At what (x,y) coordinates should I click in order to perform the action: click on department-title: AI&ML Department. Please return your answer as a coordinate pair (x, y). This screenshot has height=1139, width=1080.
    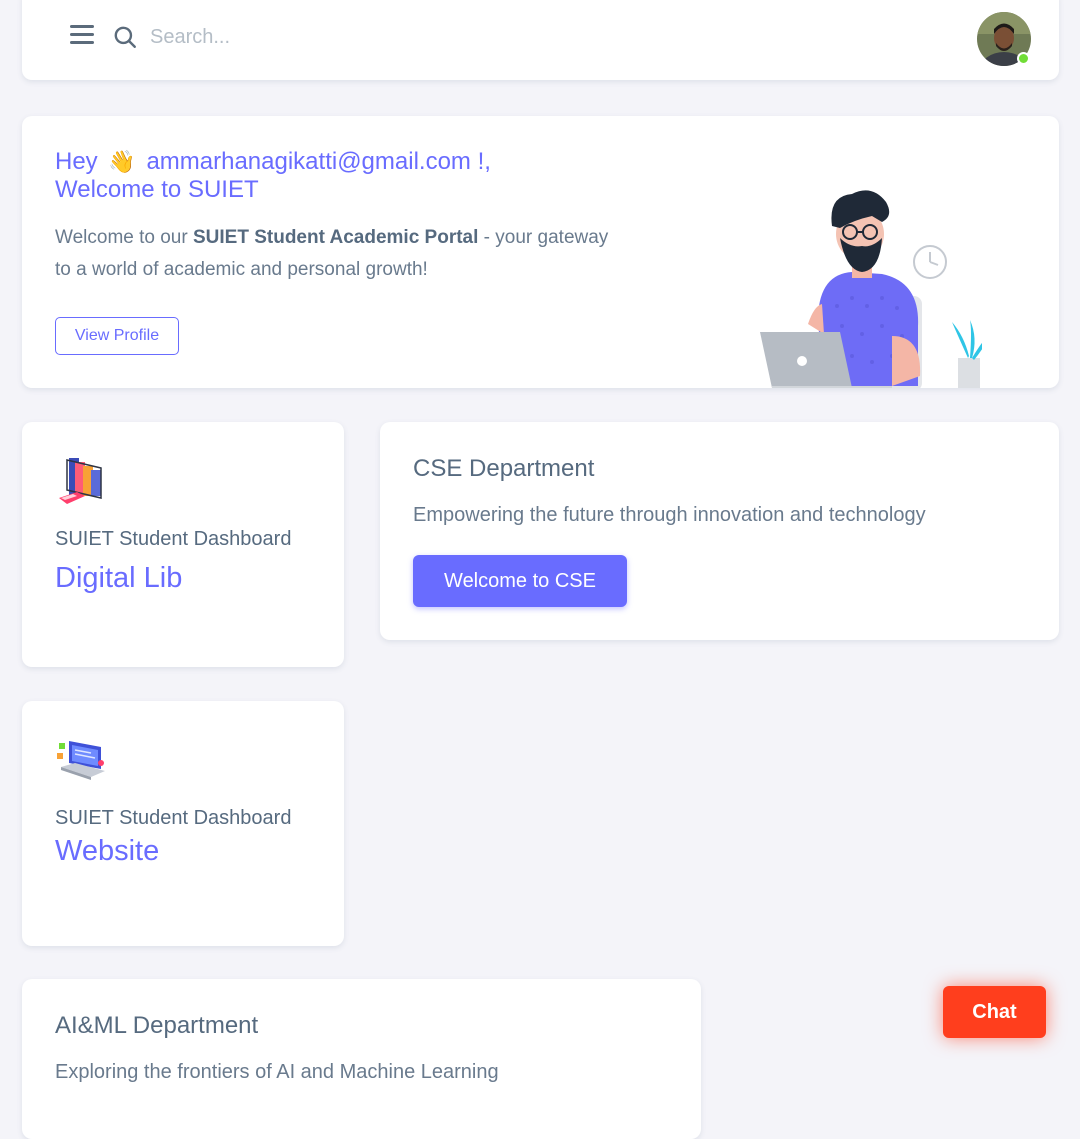
    Looking at the image, I should click on (157, 1025).